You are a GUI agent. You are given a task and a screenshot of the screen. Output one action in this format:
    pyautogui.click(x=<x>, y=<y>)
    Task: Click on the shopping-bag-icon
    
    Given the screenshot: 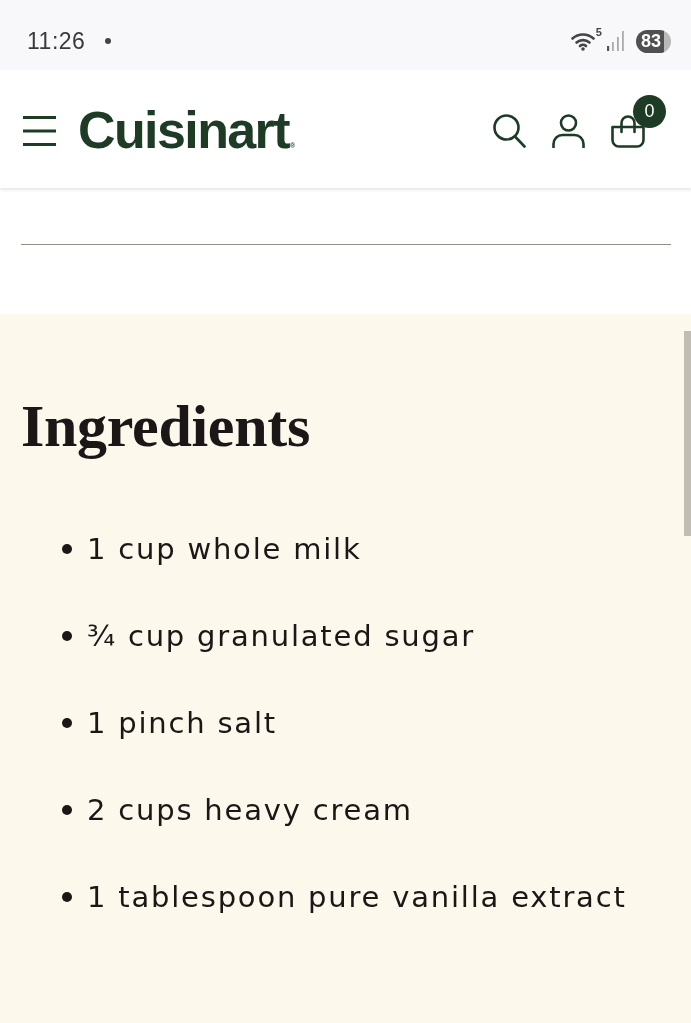 What is the action you would take?
    pyautogui.click(x=628, y=131)
    